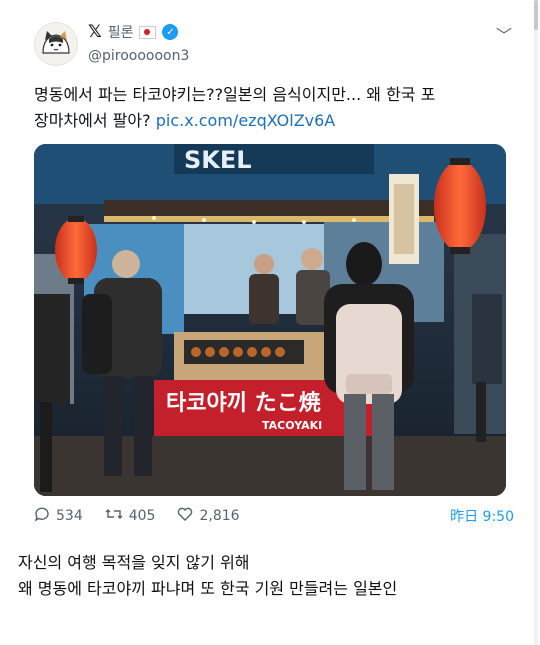 The image size is (540, 645). Describe the element at coordinates (138, 56) in the screenshot. I see `author-handle: @piroooooon3` at that location.